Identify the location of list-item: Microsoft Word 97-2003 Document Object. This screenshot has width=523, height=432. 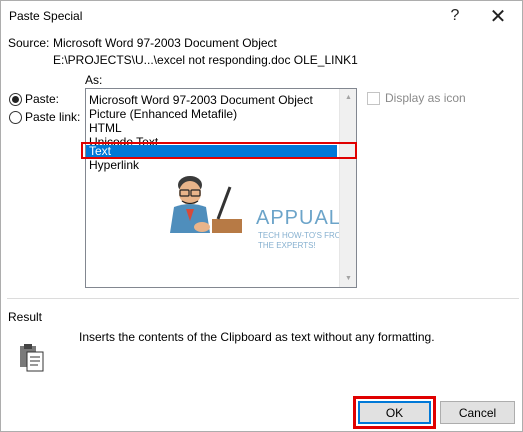
(201, 100).